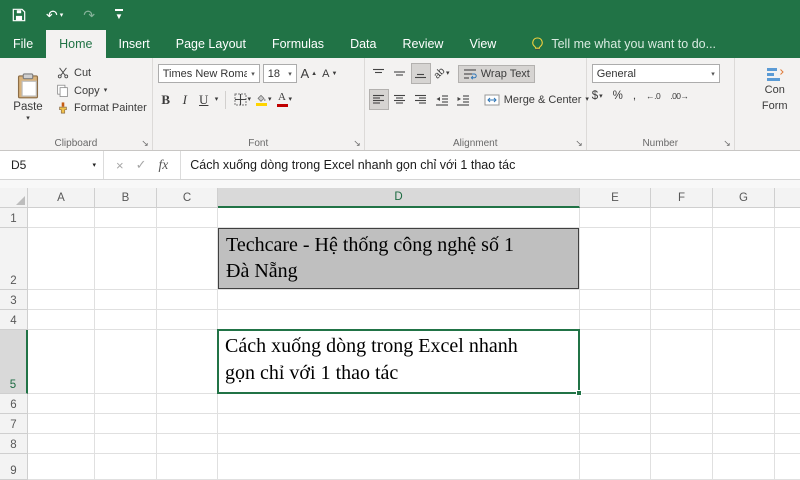 Image resolution: width=800 pixels, height=480 pixels. I want to click on font-dialog-launcher: ↘, so click(357, 143).